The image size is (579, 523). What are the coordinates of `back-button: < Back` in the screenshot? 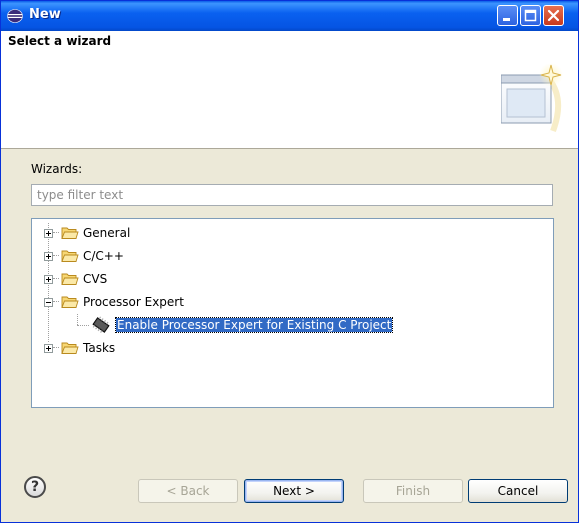 It's located at (188, 491).